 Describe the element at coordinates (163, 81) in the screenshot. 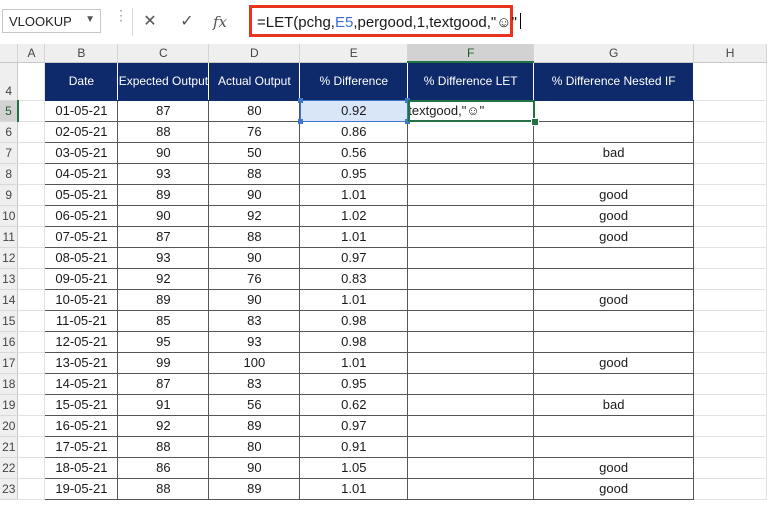

I see `header-expected-output: Expected Output` at that location.